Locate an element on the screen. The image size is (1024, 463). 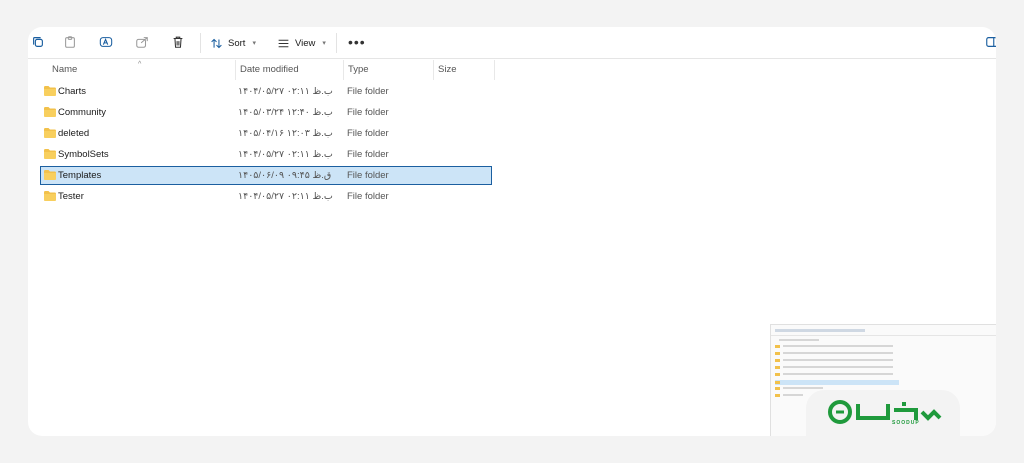
copy-icon is located at coordinates (38, 42).